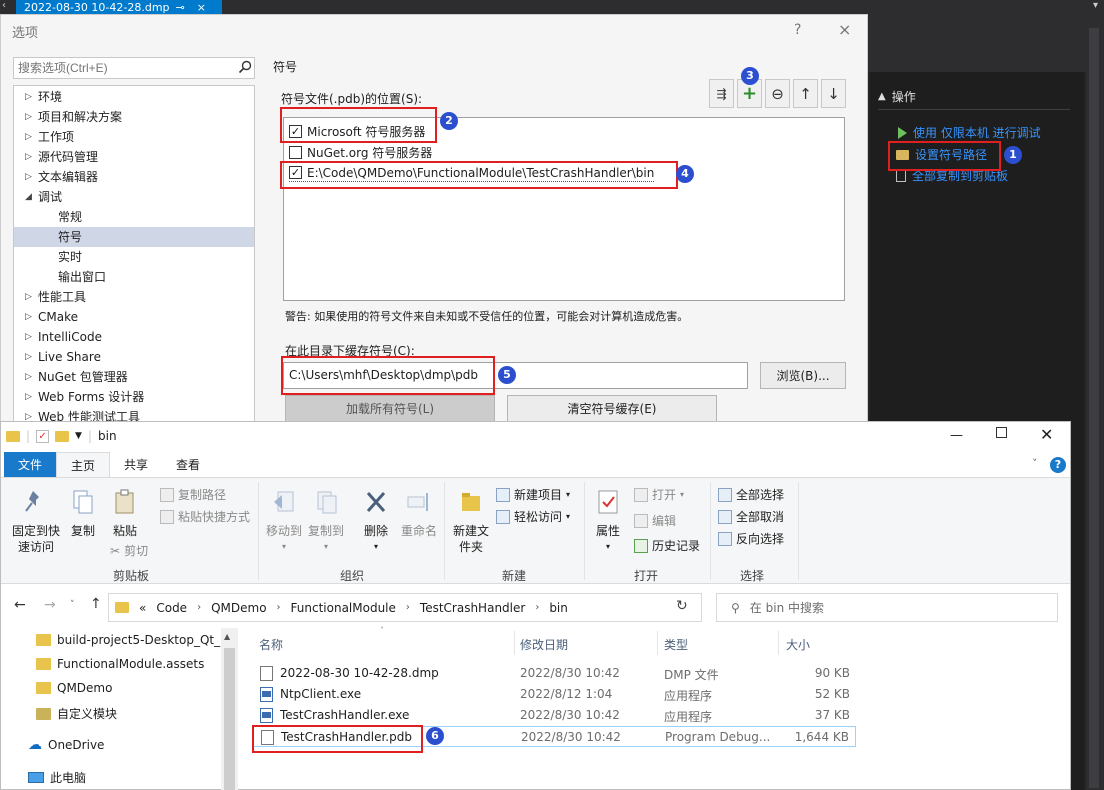 This screenshot has width=1104, height=790. I want to click on tree-item: ▷ Web 性能测试工具, so click(134, 414).